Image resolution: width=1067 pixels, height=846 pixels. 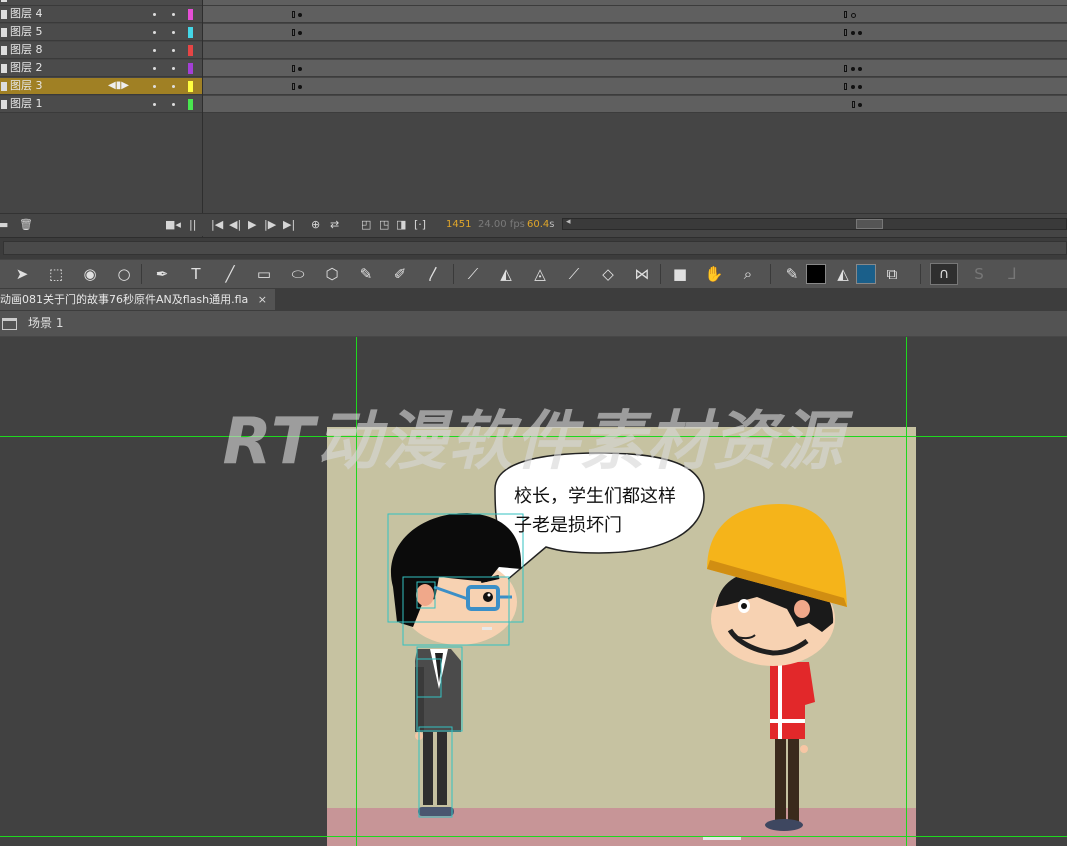 I want to click on edit-multiple-icon: ◨, so click(x=401, y=224).